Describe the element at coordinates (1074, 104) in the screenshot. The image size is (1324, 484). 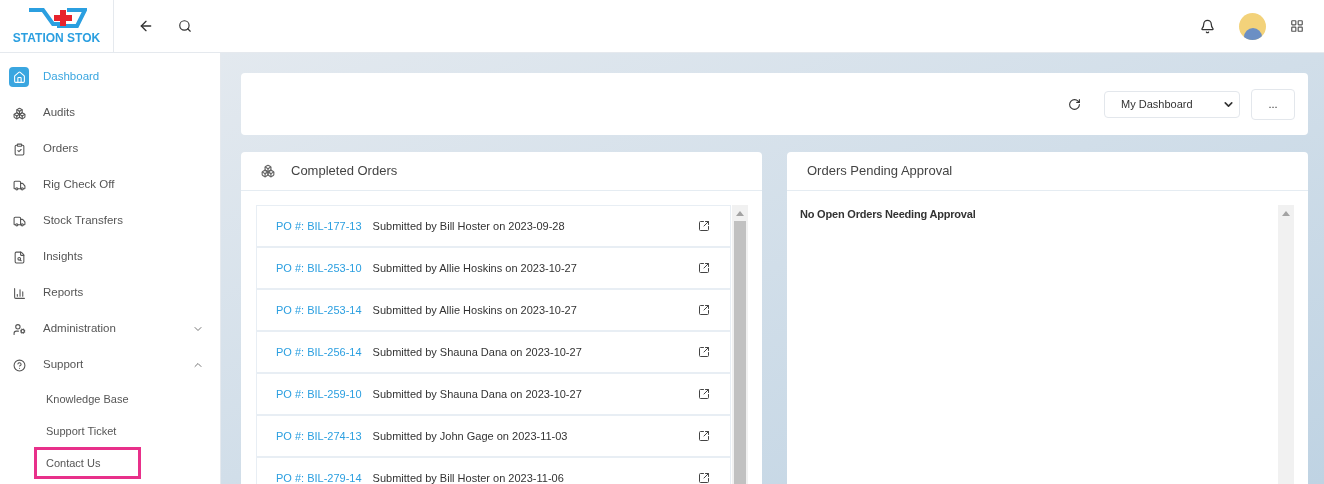
I see `refresh-icon` at that location.